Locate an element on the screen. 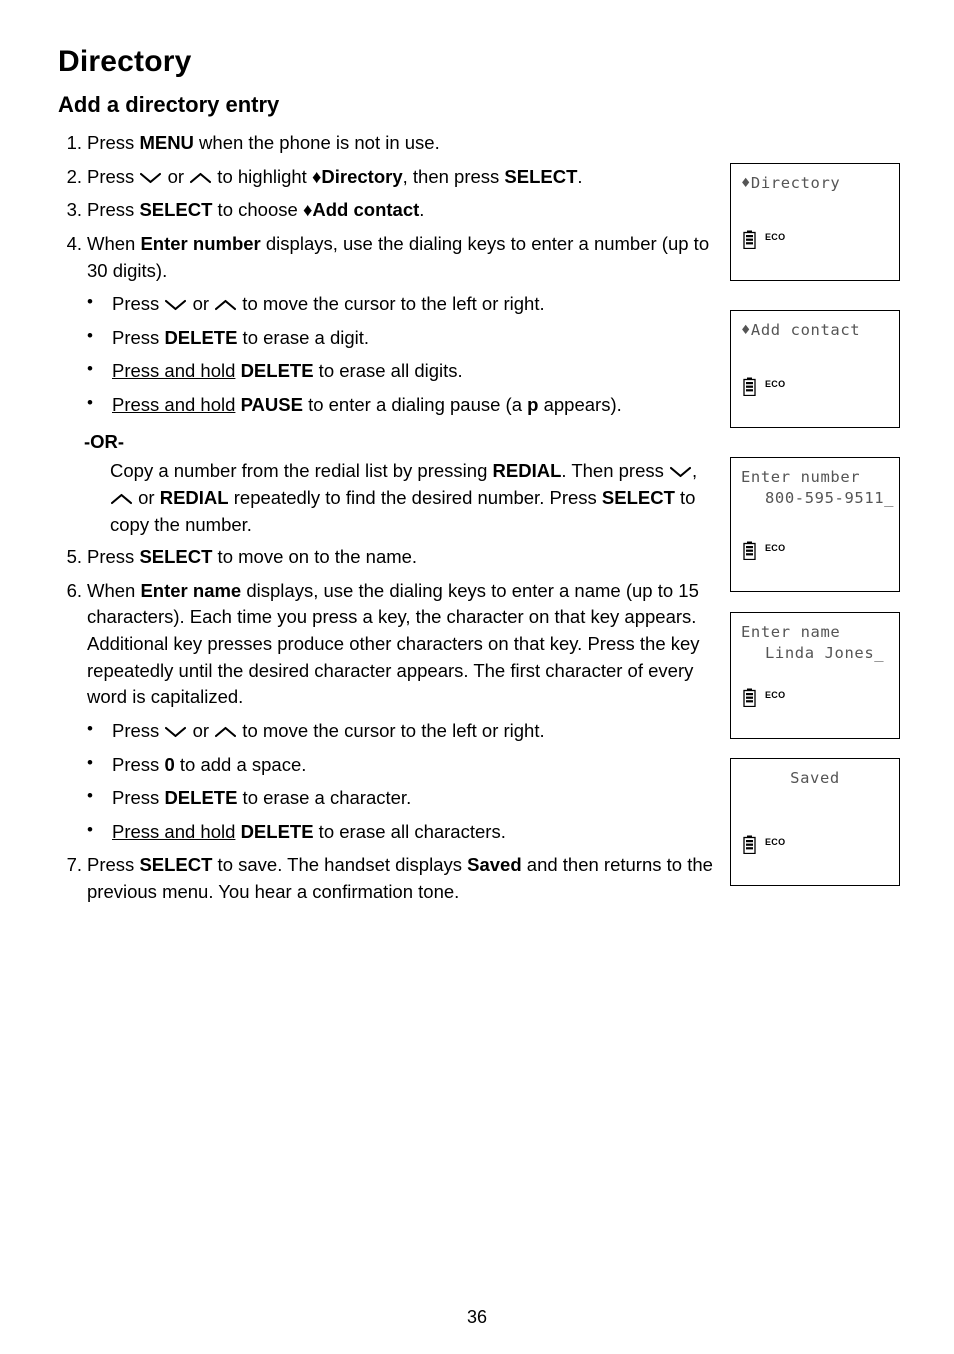 The height and width of the screenshot is (1354, 954). screen-enter-number: Enter number 800-595-9511_ ECO is located at coordinates (815, 524).